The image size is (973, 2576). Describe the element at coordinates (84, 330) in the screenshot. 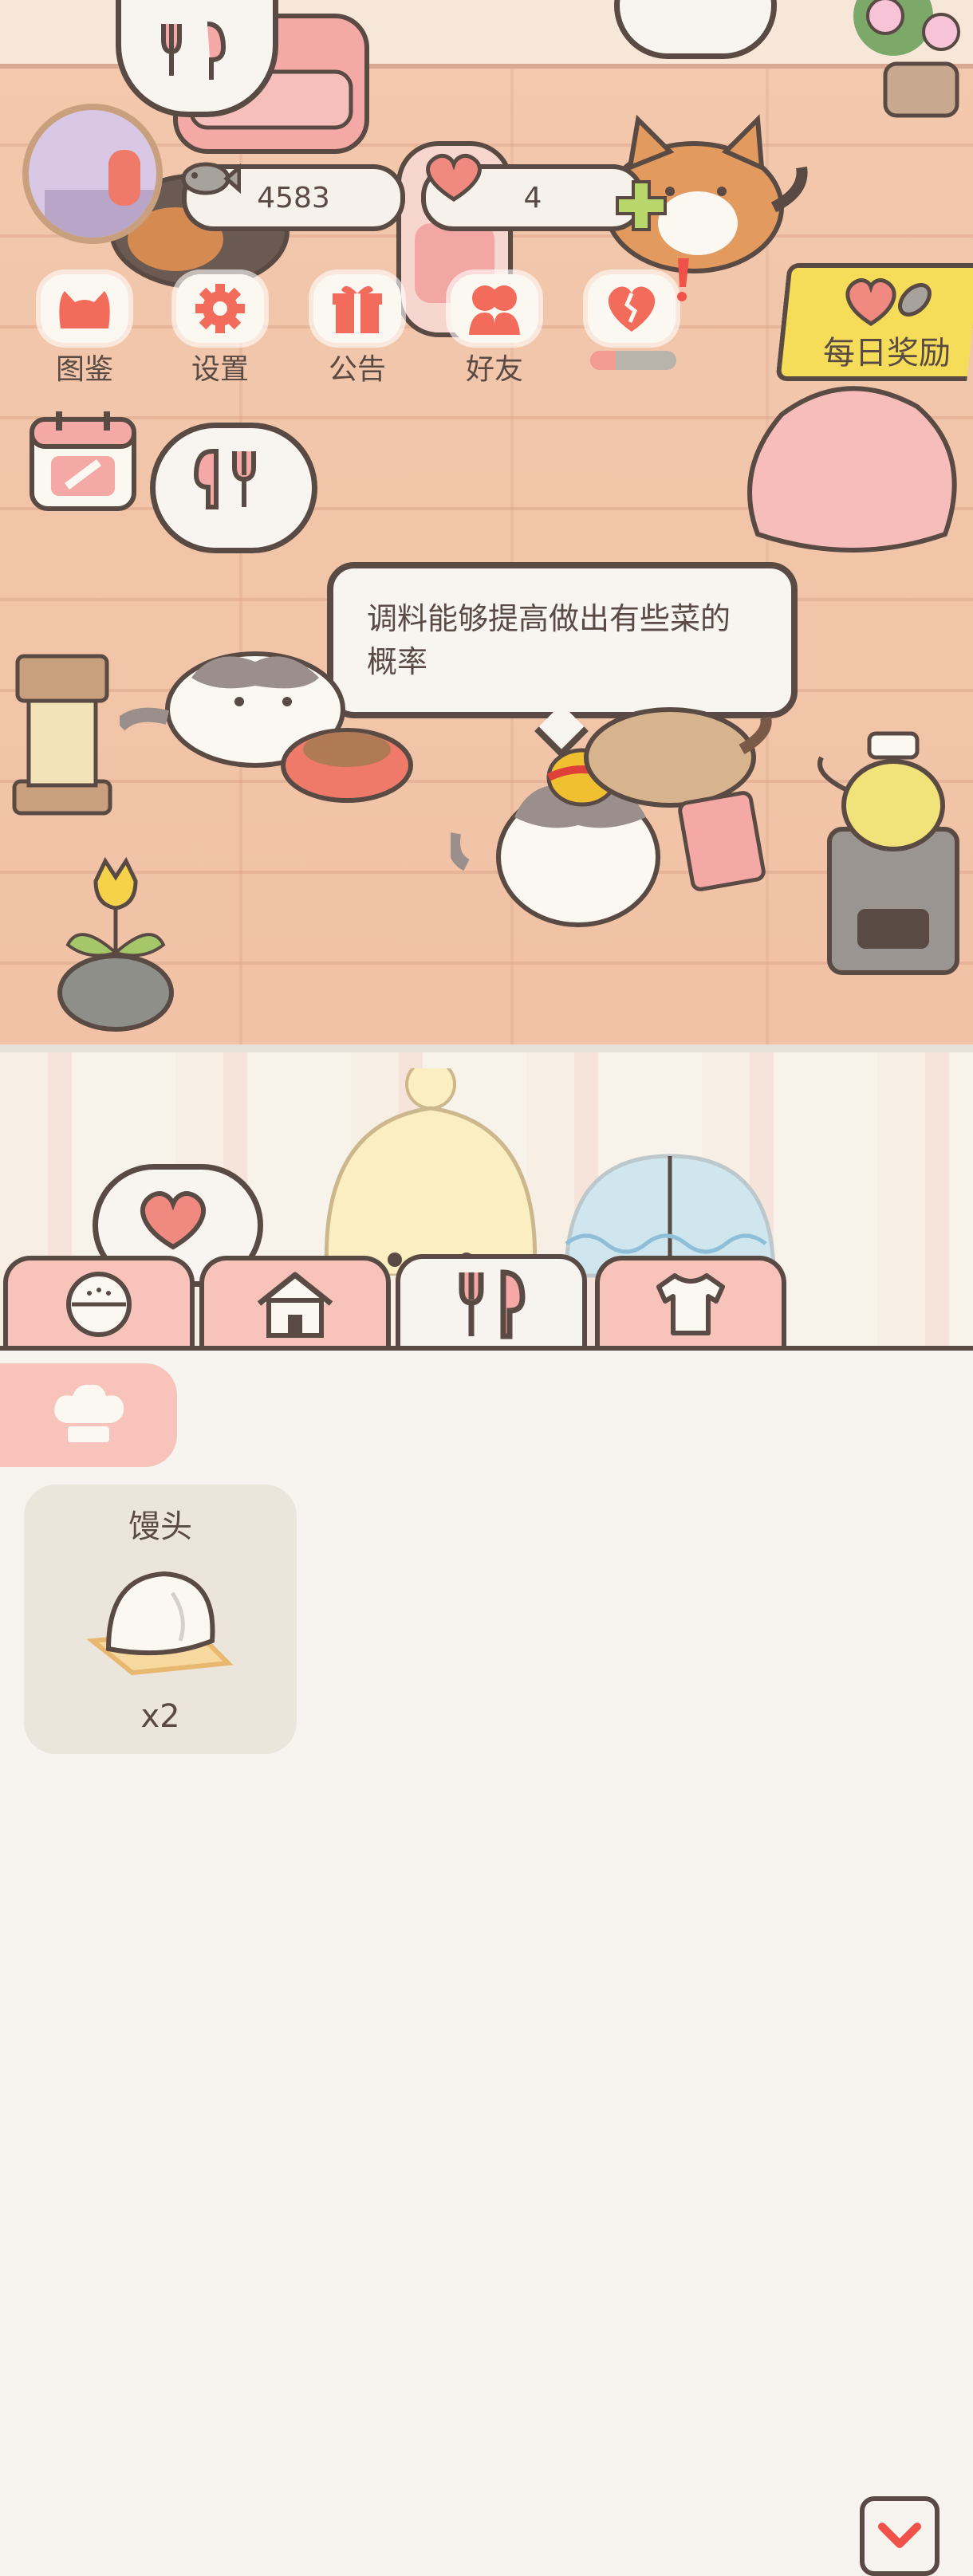

I see `menu-item-collection: 图鉴` at that location.